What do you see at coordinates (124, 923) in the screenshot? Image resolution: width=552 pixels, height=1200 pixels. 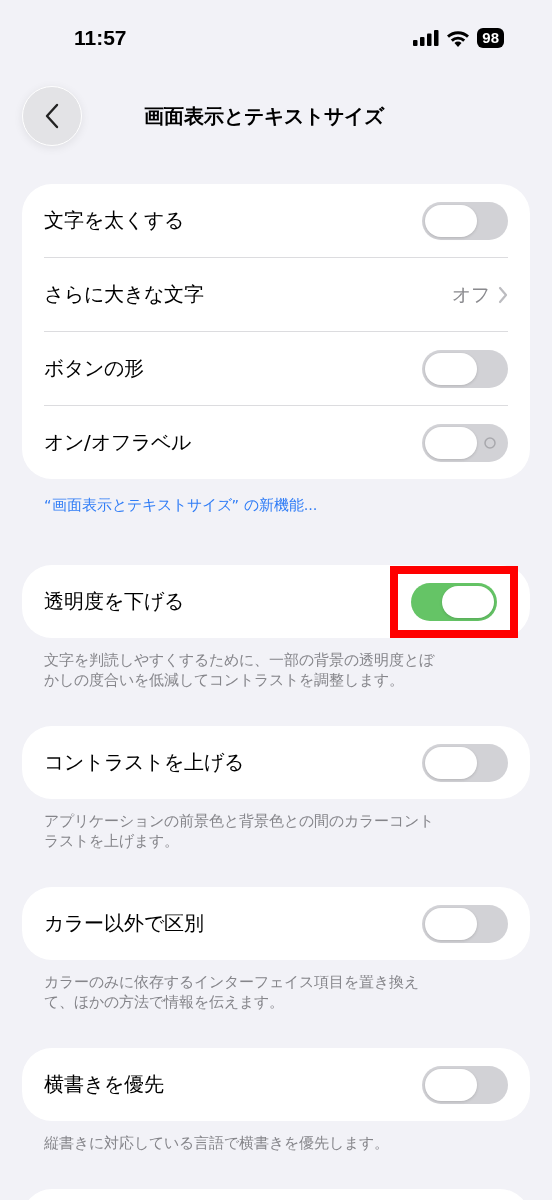 I see `setting-label: カラー以外で区別` at bounding box center [124, 923].